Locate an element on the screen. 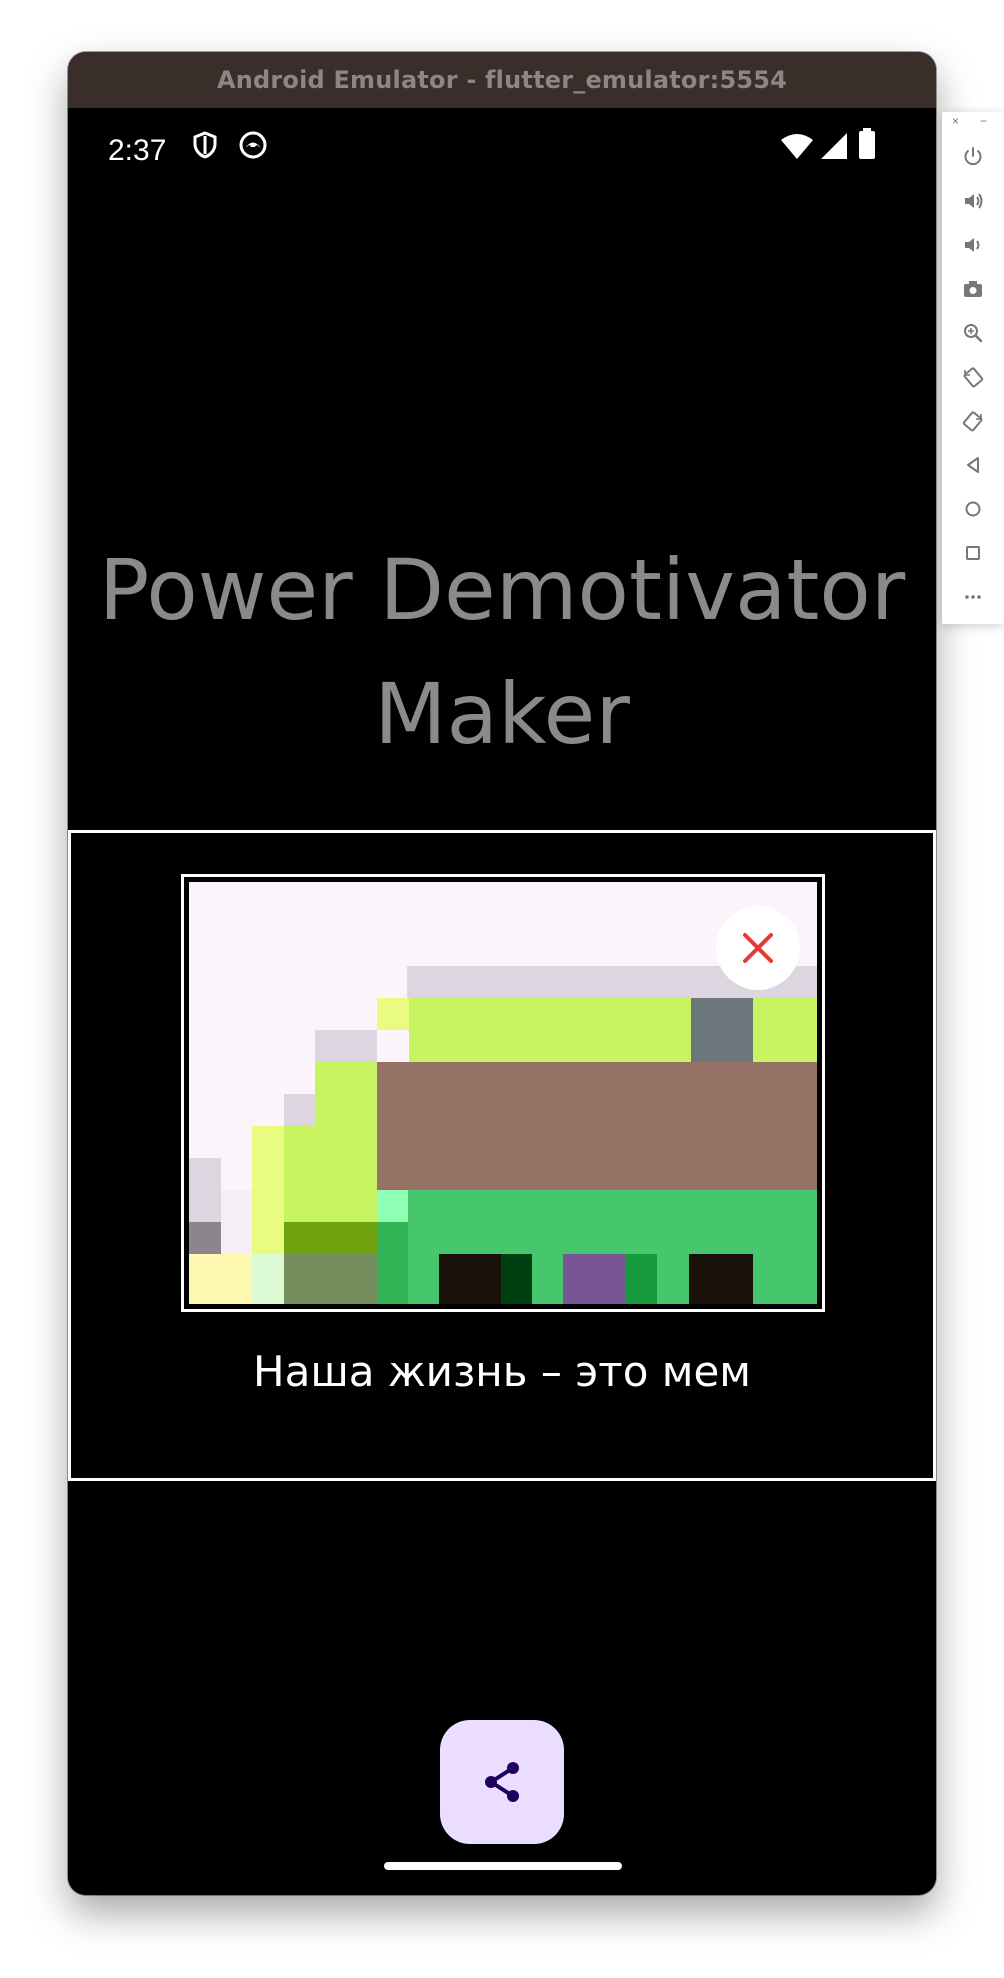 This screenshot has width=1004, height=1978. rotate-left-icon is located at coordinates (973, 377).